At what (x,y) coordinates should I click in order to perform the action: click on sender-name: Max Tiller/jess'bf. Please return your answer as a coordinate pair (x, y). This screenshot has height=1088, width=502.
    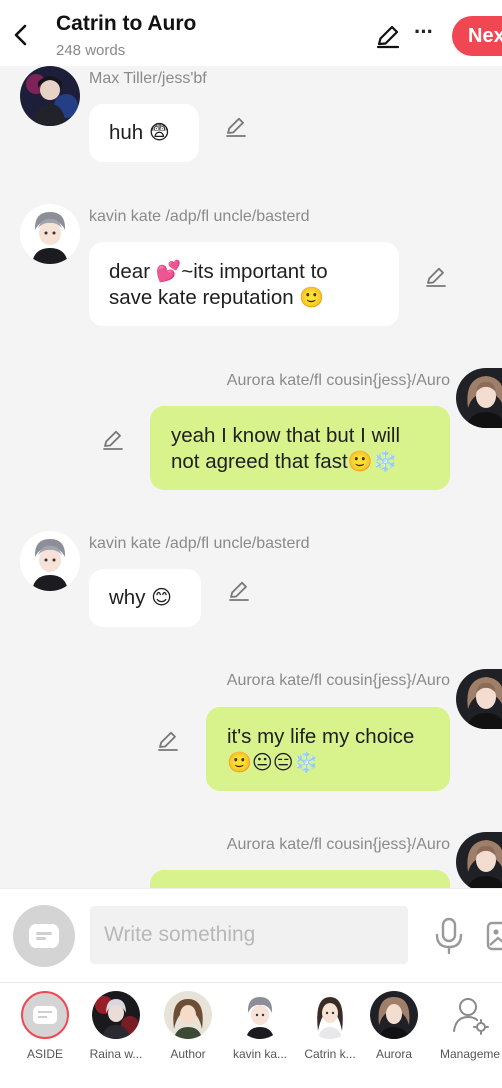
    Looking at the image, I should click on (148, 78).